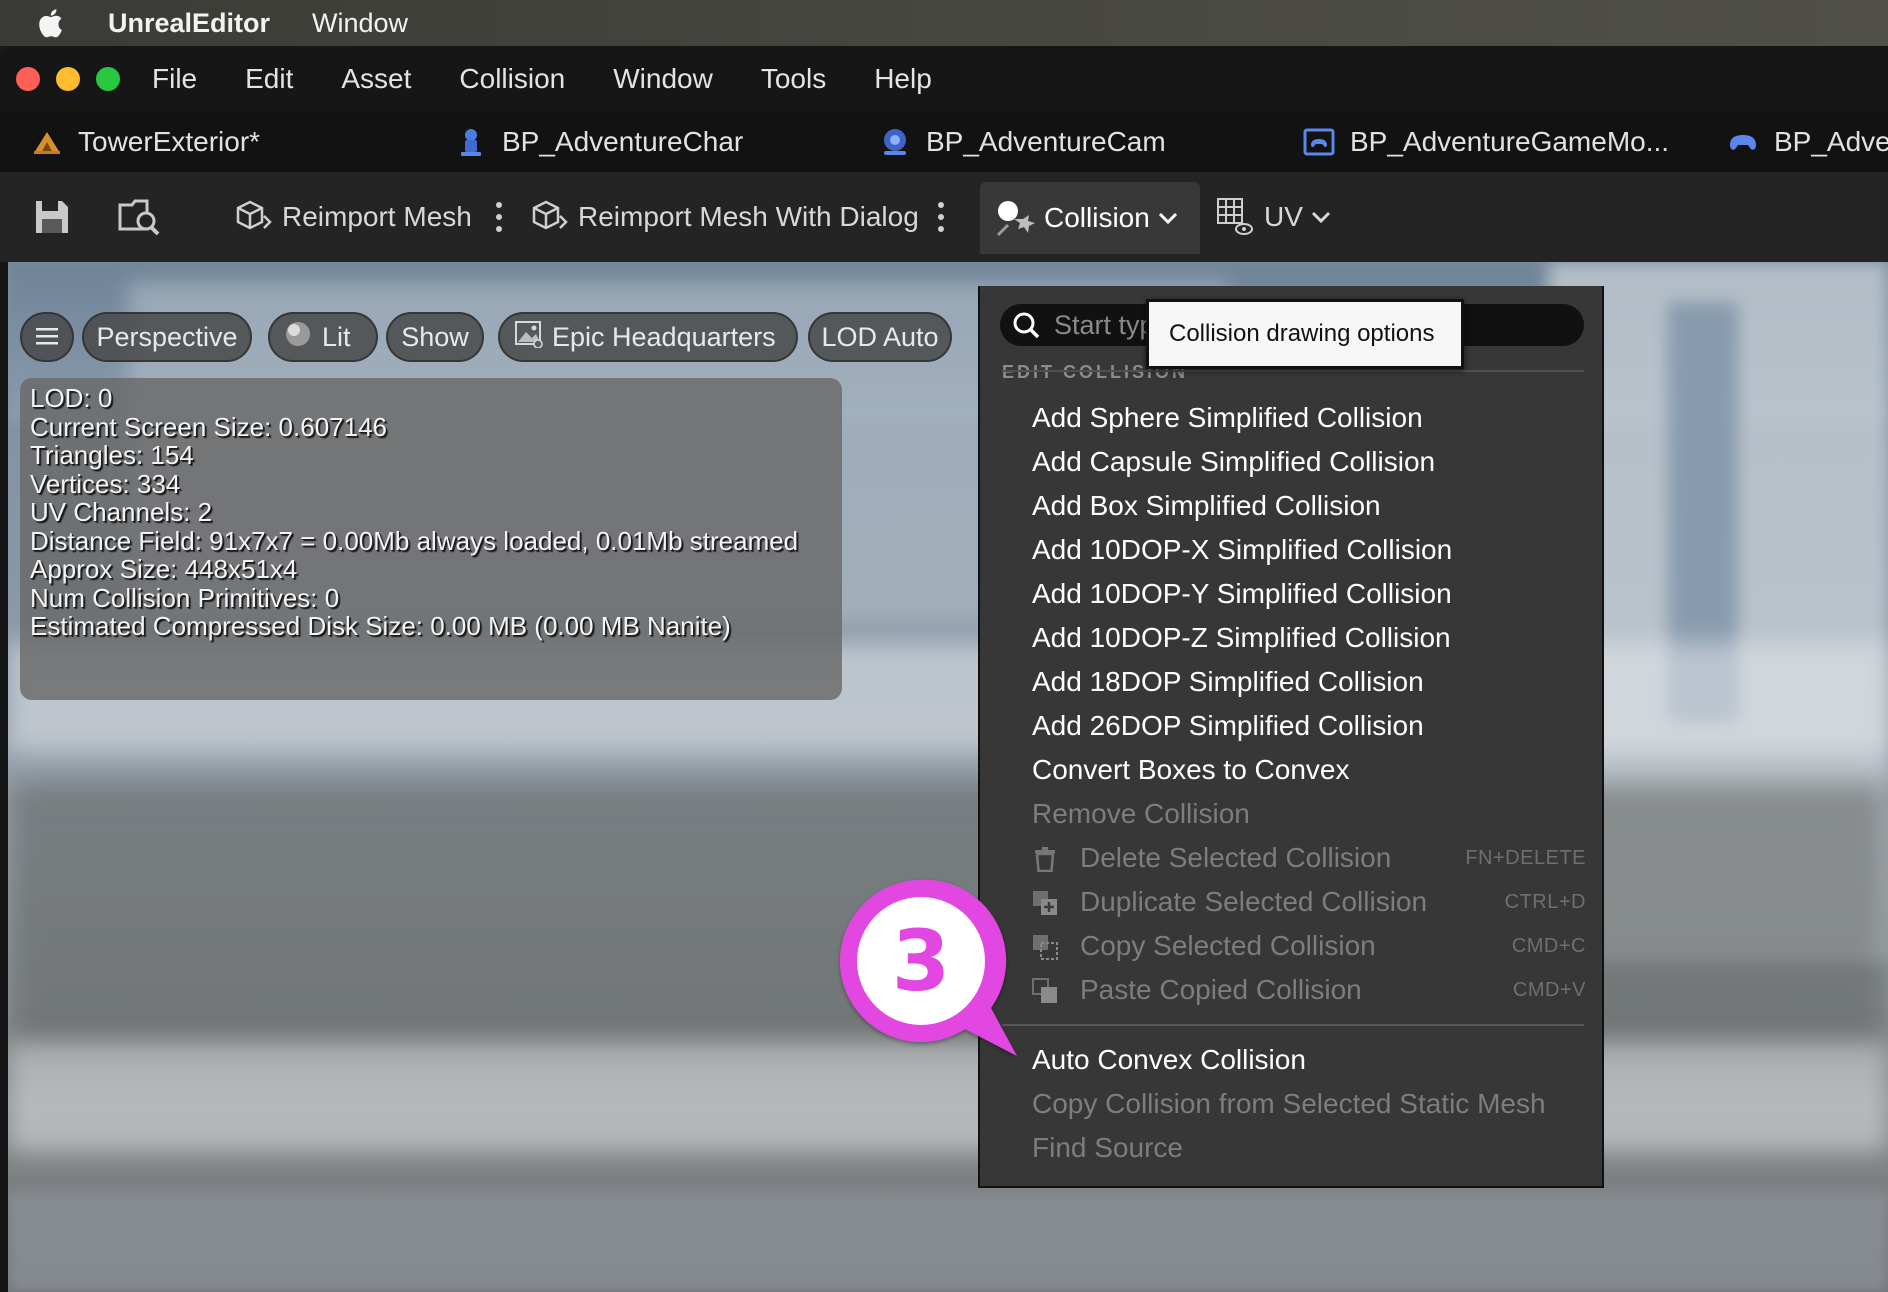 Image resolution: width=1888 pixels, height=1292 pixels. What do you see at coordinates (1228, 945) in the screenshot?
I see `menu-item-label: Copy Selected Collision` at bounding box center [1228, 945].